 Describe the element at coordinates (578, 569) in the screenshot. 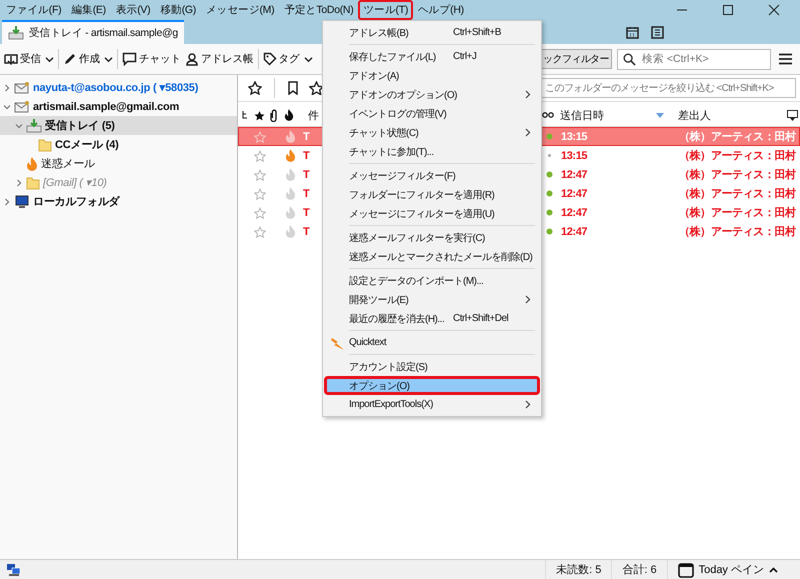

I see `unread-count: 未読数: 5` at that location.